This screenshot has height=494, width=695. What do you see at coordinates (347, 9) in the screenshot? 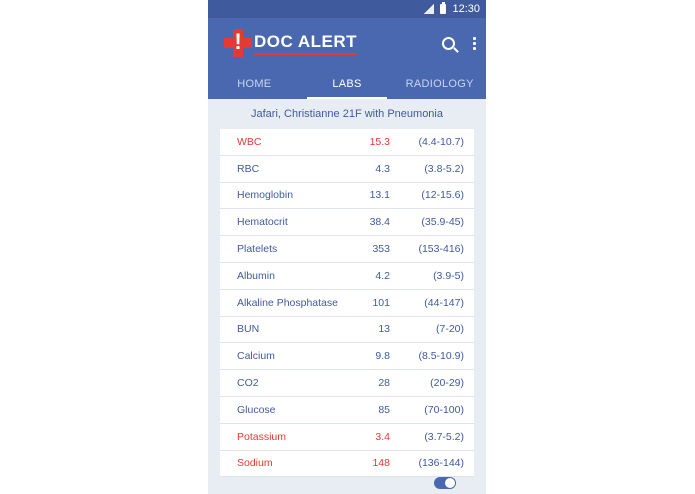
I see `status-bar: 12:30` at bounding box center [347, 9].